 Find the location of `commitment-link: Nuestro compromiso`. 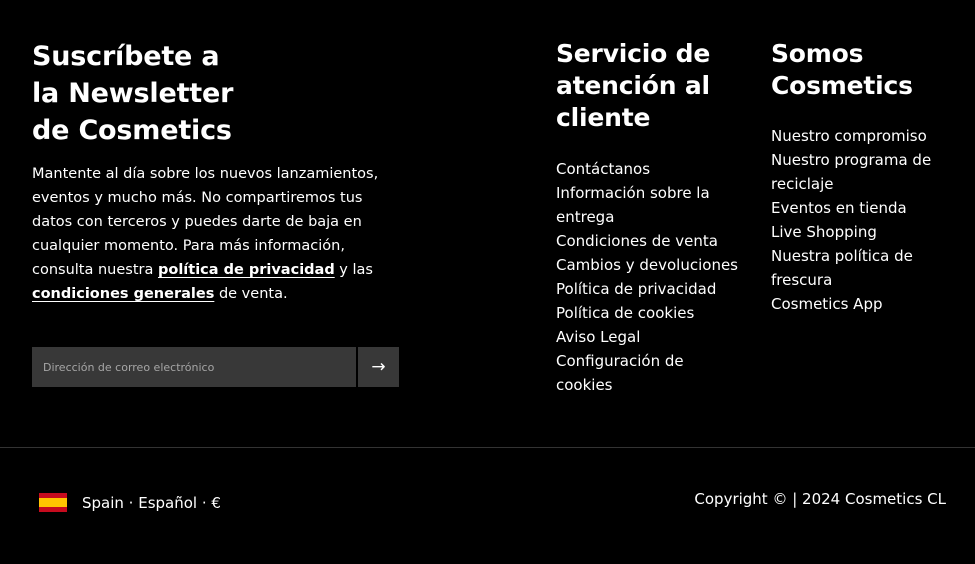

commitment-link: Nuestro compromiso is located at coordinates (849, 136).